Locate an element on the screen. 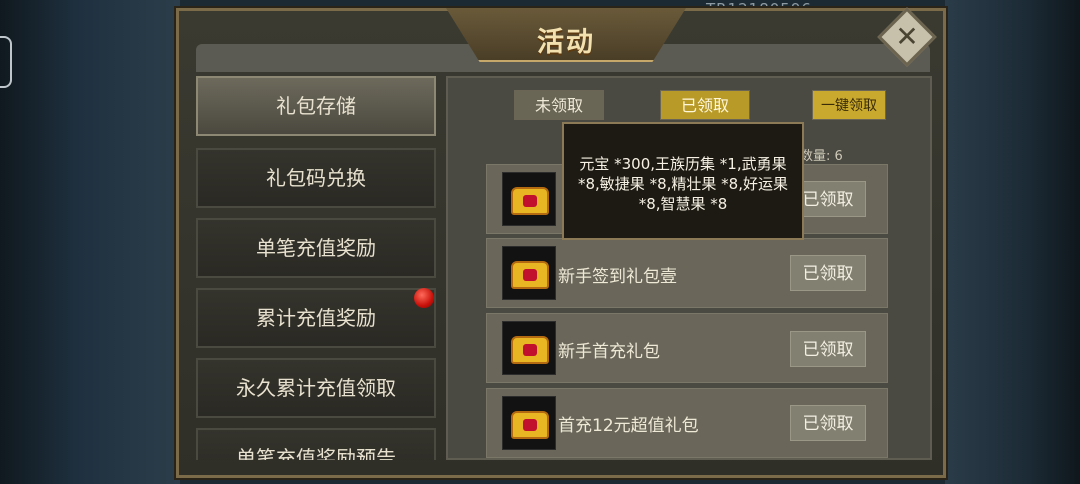 This screenshot has height=484, width=1080. sidebar-item-single-recharge-preview: 单笔充值奖励预告 is located at coordinates (316, 444).